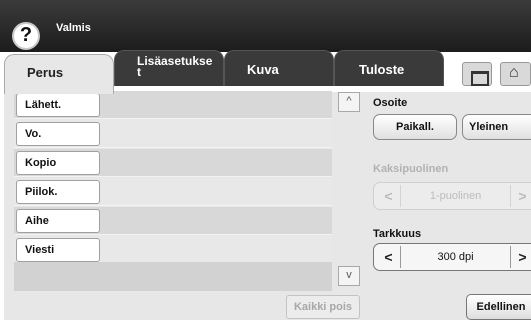  Describe the element at coordinates (477, 74) in the screenshot. I see `folder-icon` at that location.